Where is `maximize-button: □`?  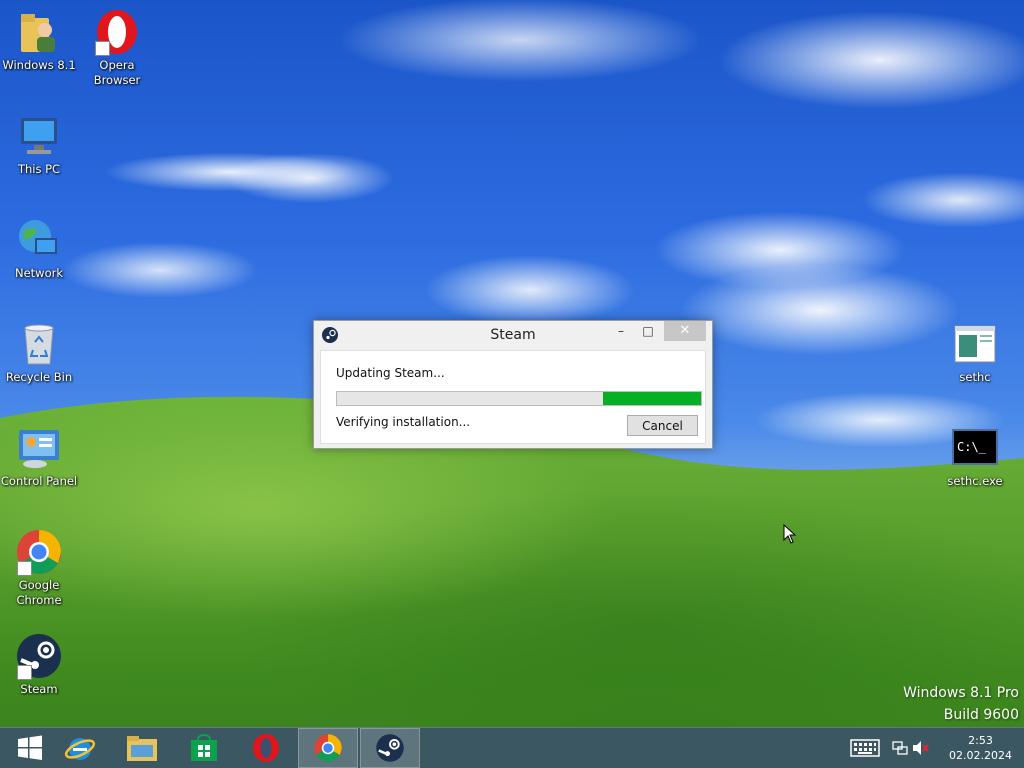
maximize-button: □ is located at coordinates (648, 331).